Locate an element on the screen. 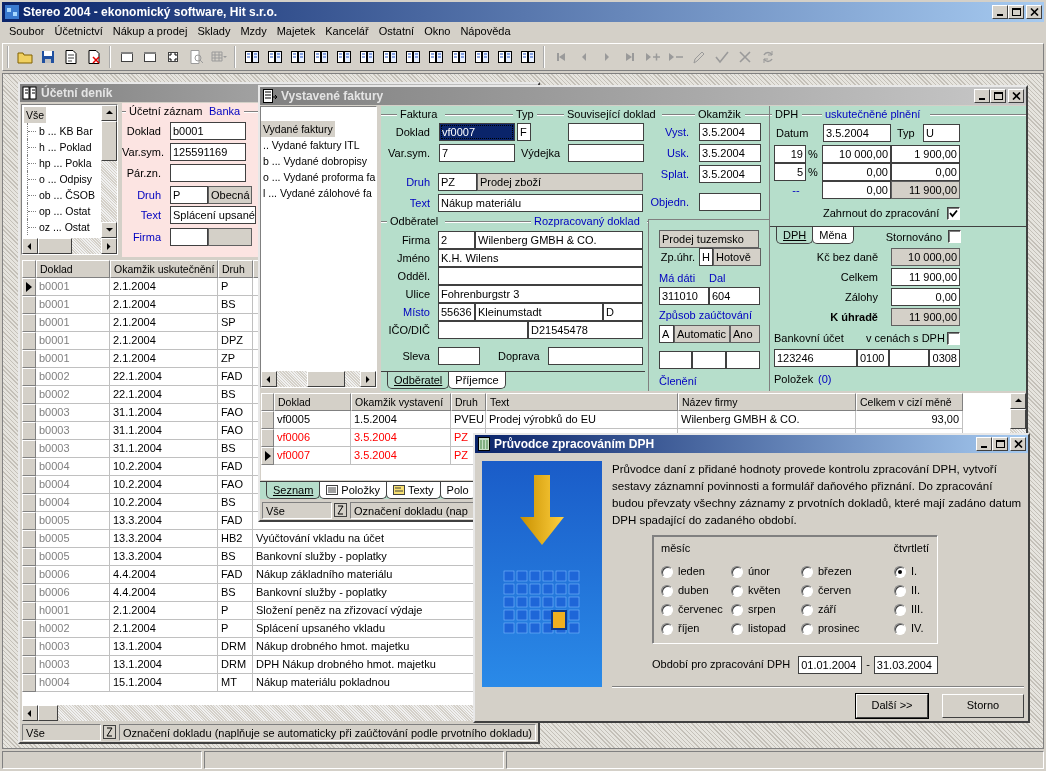  menu-item: Kancelář is located at coordinates (347, 31).